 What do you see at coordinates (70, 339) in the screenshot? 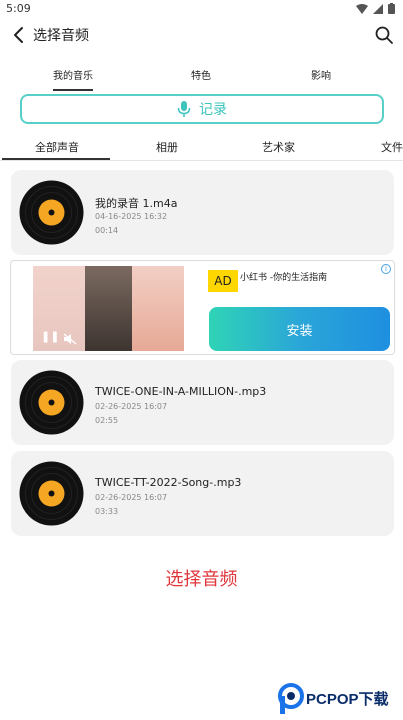
I see `mute-icon` at bounding box center [70, 339].